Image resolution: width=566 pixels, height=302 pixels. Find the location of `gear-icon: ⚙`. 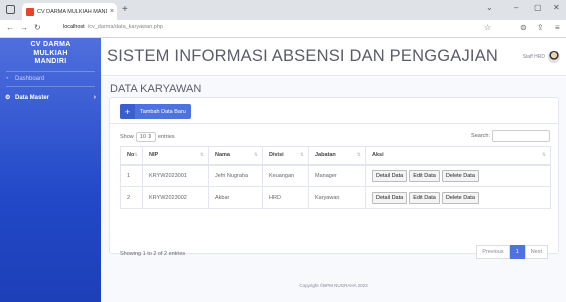

gear-icon: ⚙ is located at coordinates (8, 98).